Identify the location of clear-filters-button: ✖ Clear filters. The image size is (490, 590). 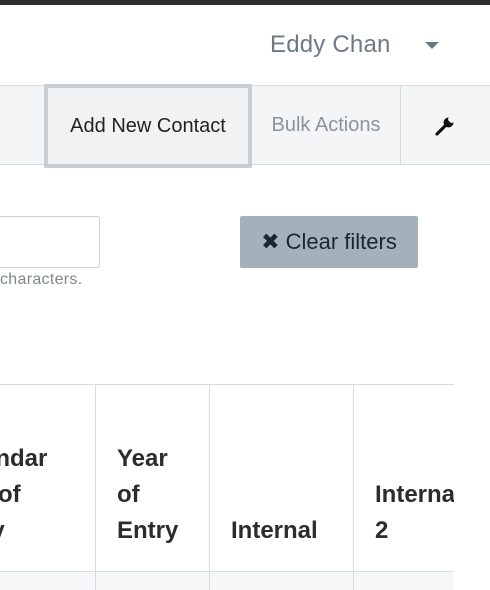
(329, 242).